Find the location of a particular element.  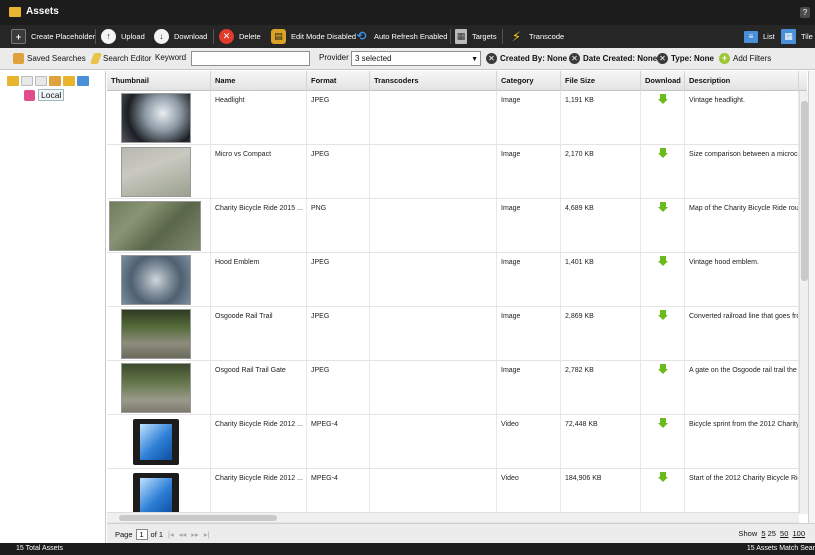

folder-icon is located at coordinates (15, 12).